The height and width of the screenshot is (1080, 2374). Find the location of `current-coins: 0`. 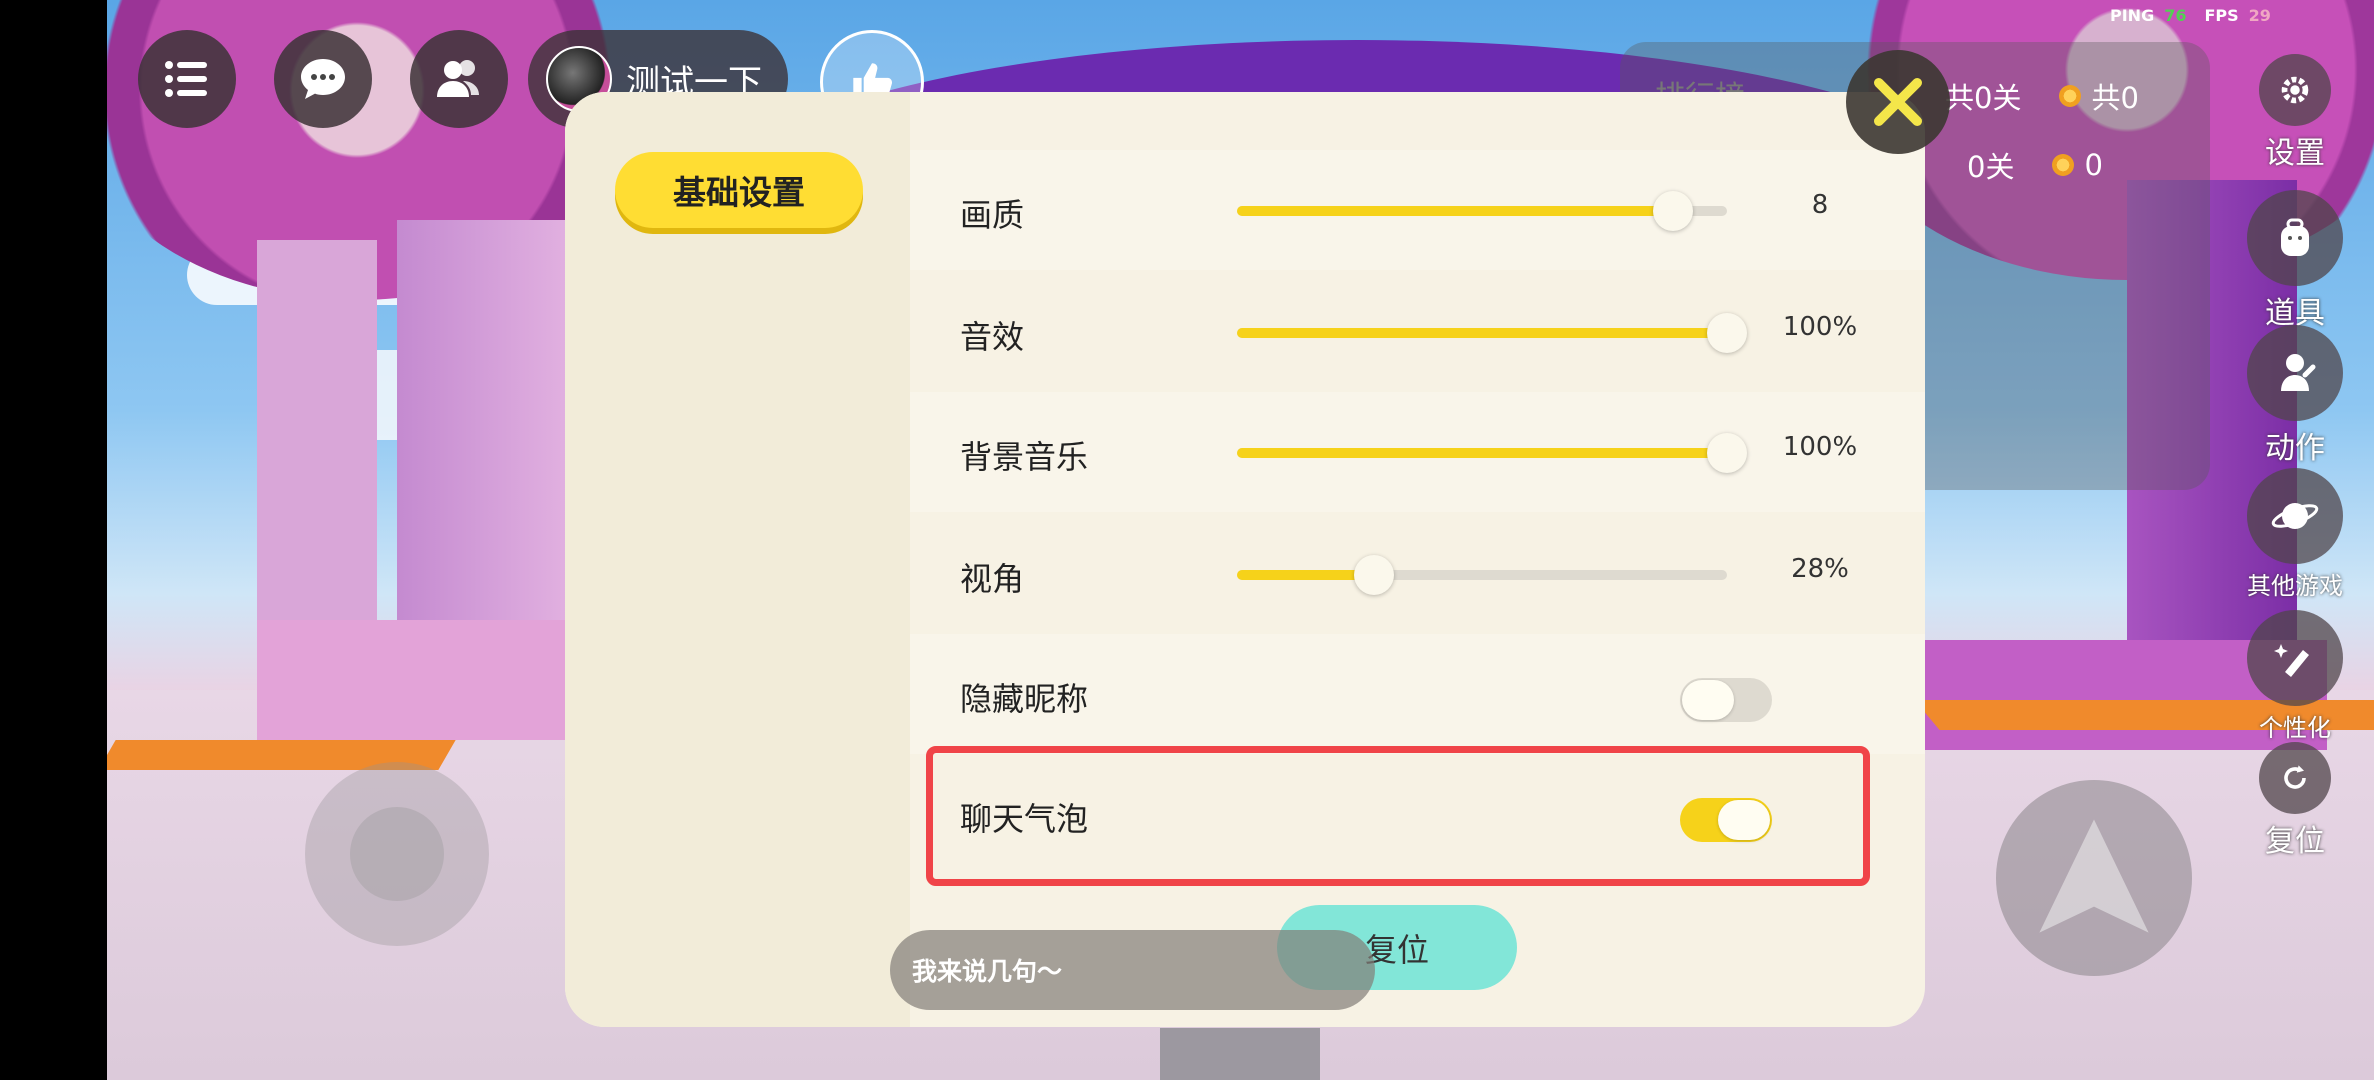

current-coins: 0 is located at coordinates (2093, 165).